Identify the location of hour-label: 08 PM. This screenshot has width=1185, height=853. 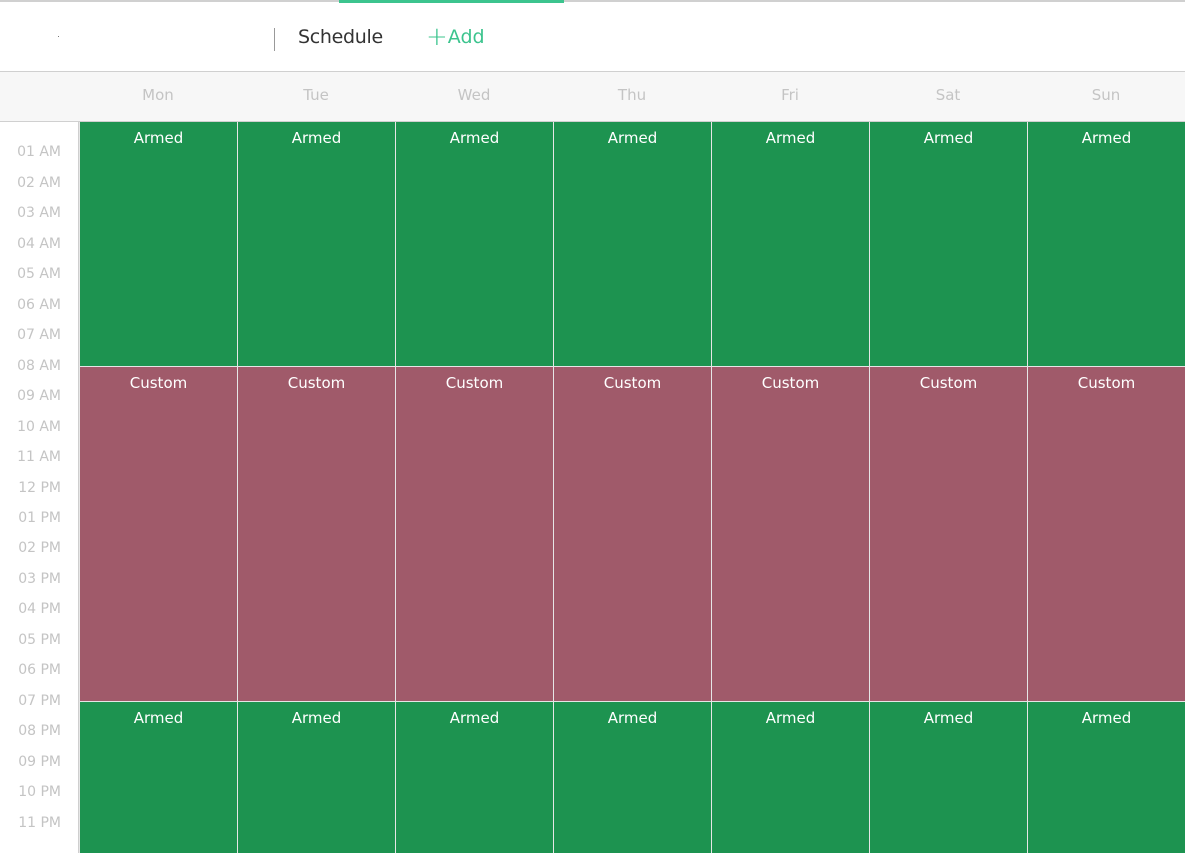
(39, 731).